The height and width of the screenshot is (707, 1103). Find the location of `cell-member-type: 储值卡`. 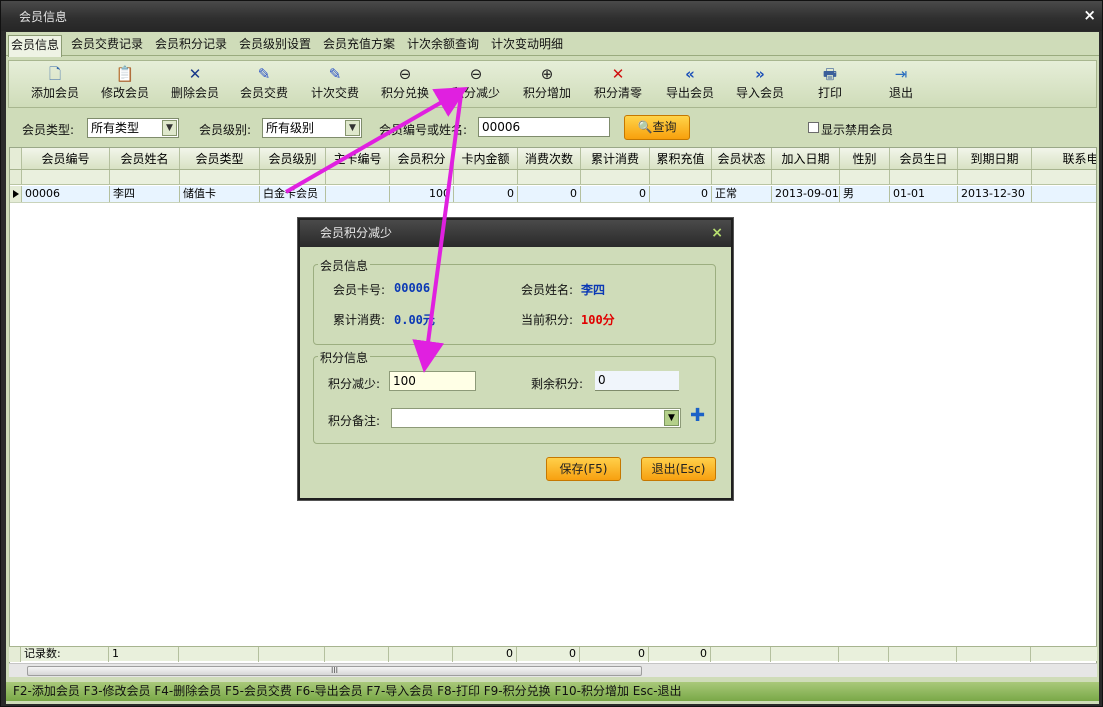

cell-member-type: 储值卡 is located at coordinates (220, 194).